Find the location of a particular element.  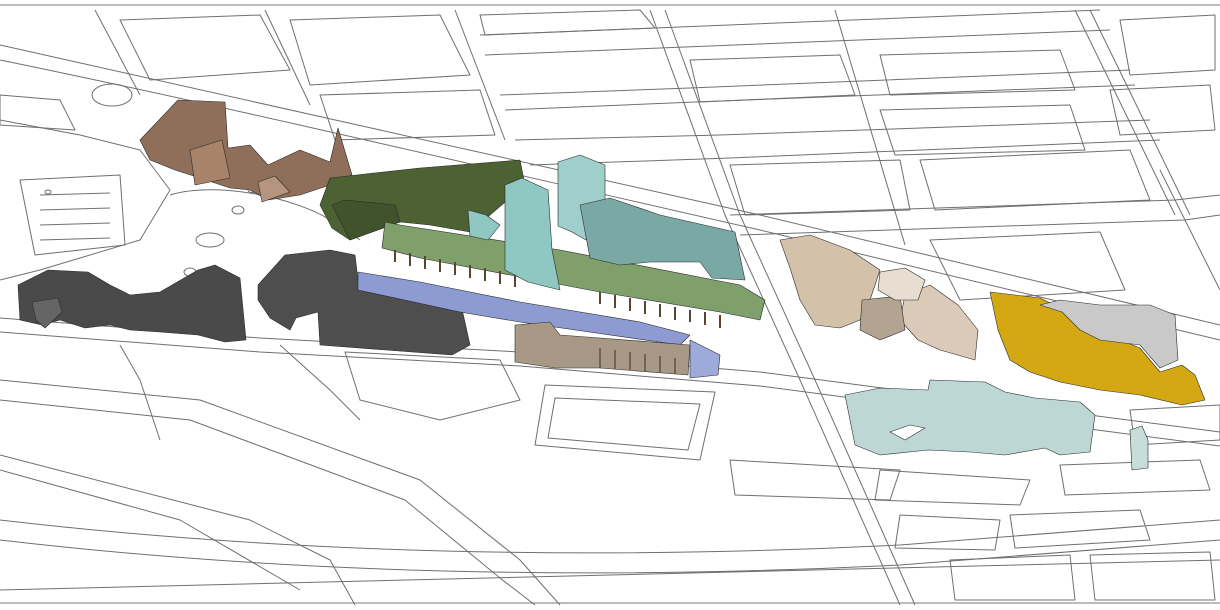

building-beige-cluster is located at coordinates (879, 297).